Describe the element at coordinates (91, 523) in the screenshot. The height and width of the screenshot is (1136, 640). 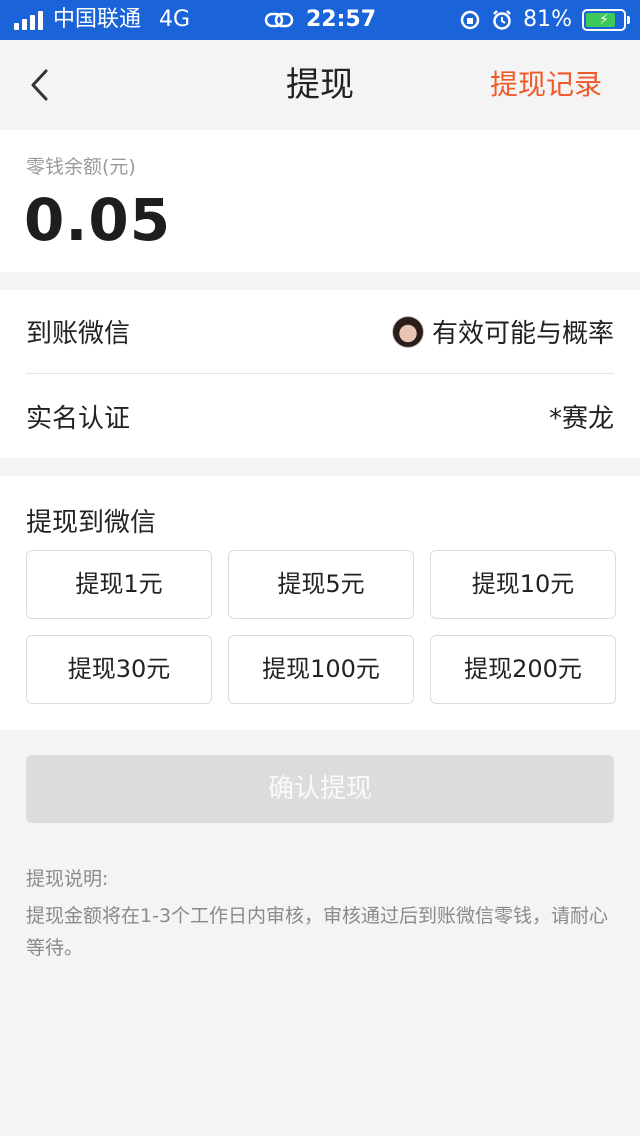
I see `withdraw-options-title: 提现到微信` at that location.